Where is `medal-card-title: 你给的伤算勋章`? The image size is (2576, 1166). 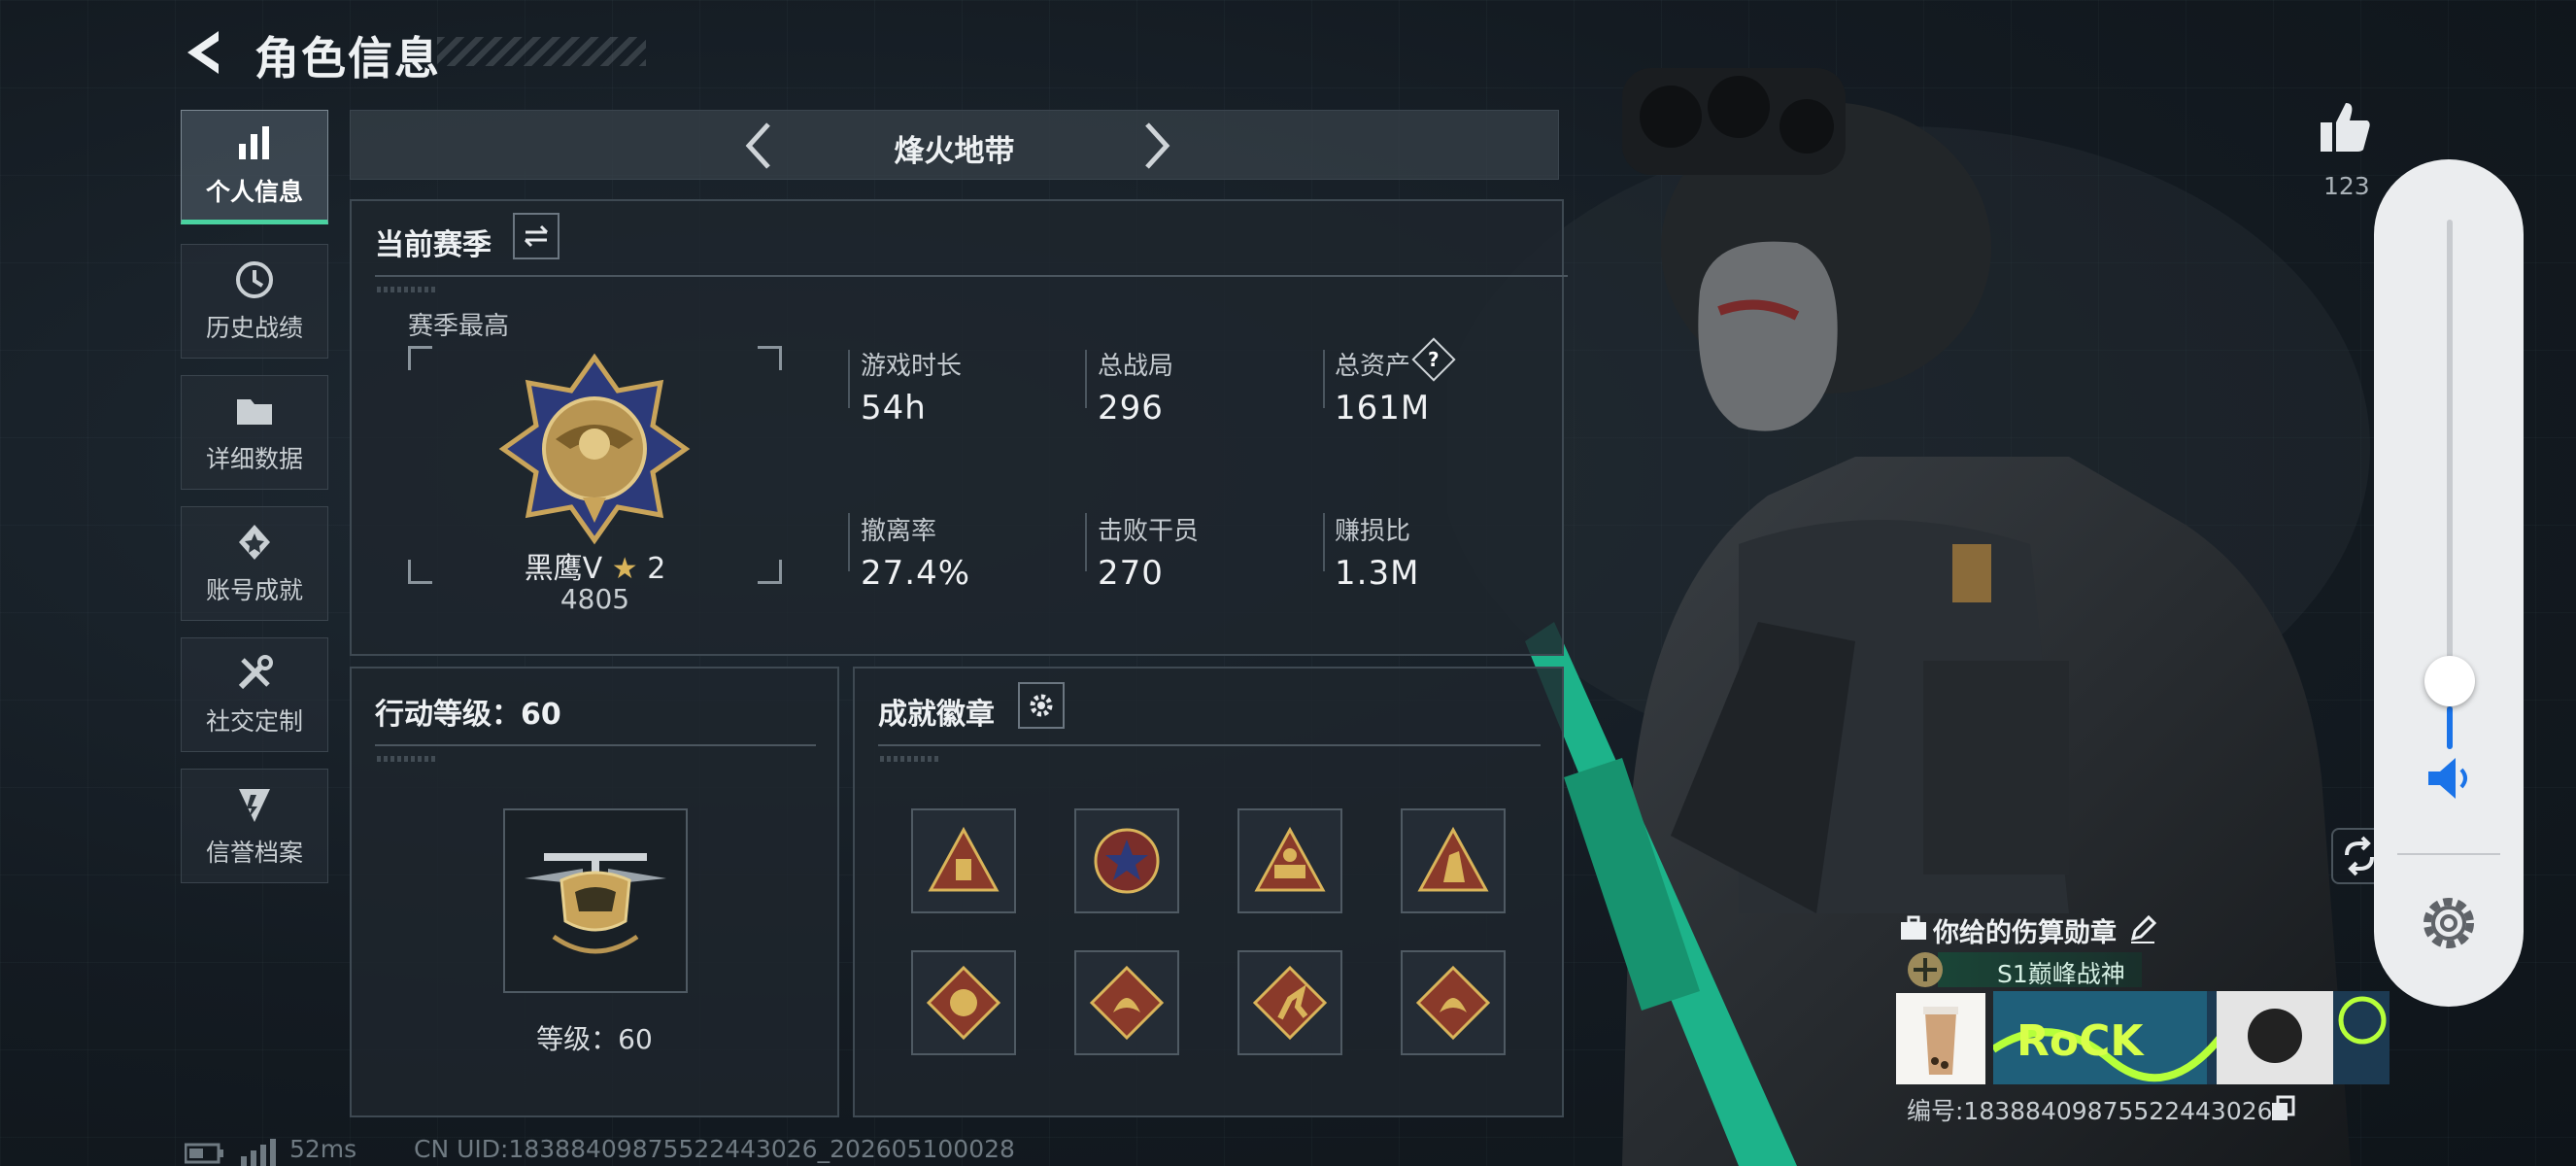
medal-card-title: 你给的伤算勋章 is located at coordinates (2025, 933).